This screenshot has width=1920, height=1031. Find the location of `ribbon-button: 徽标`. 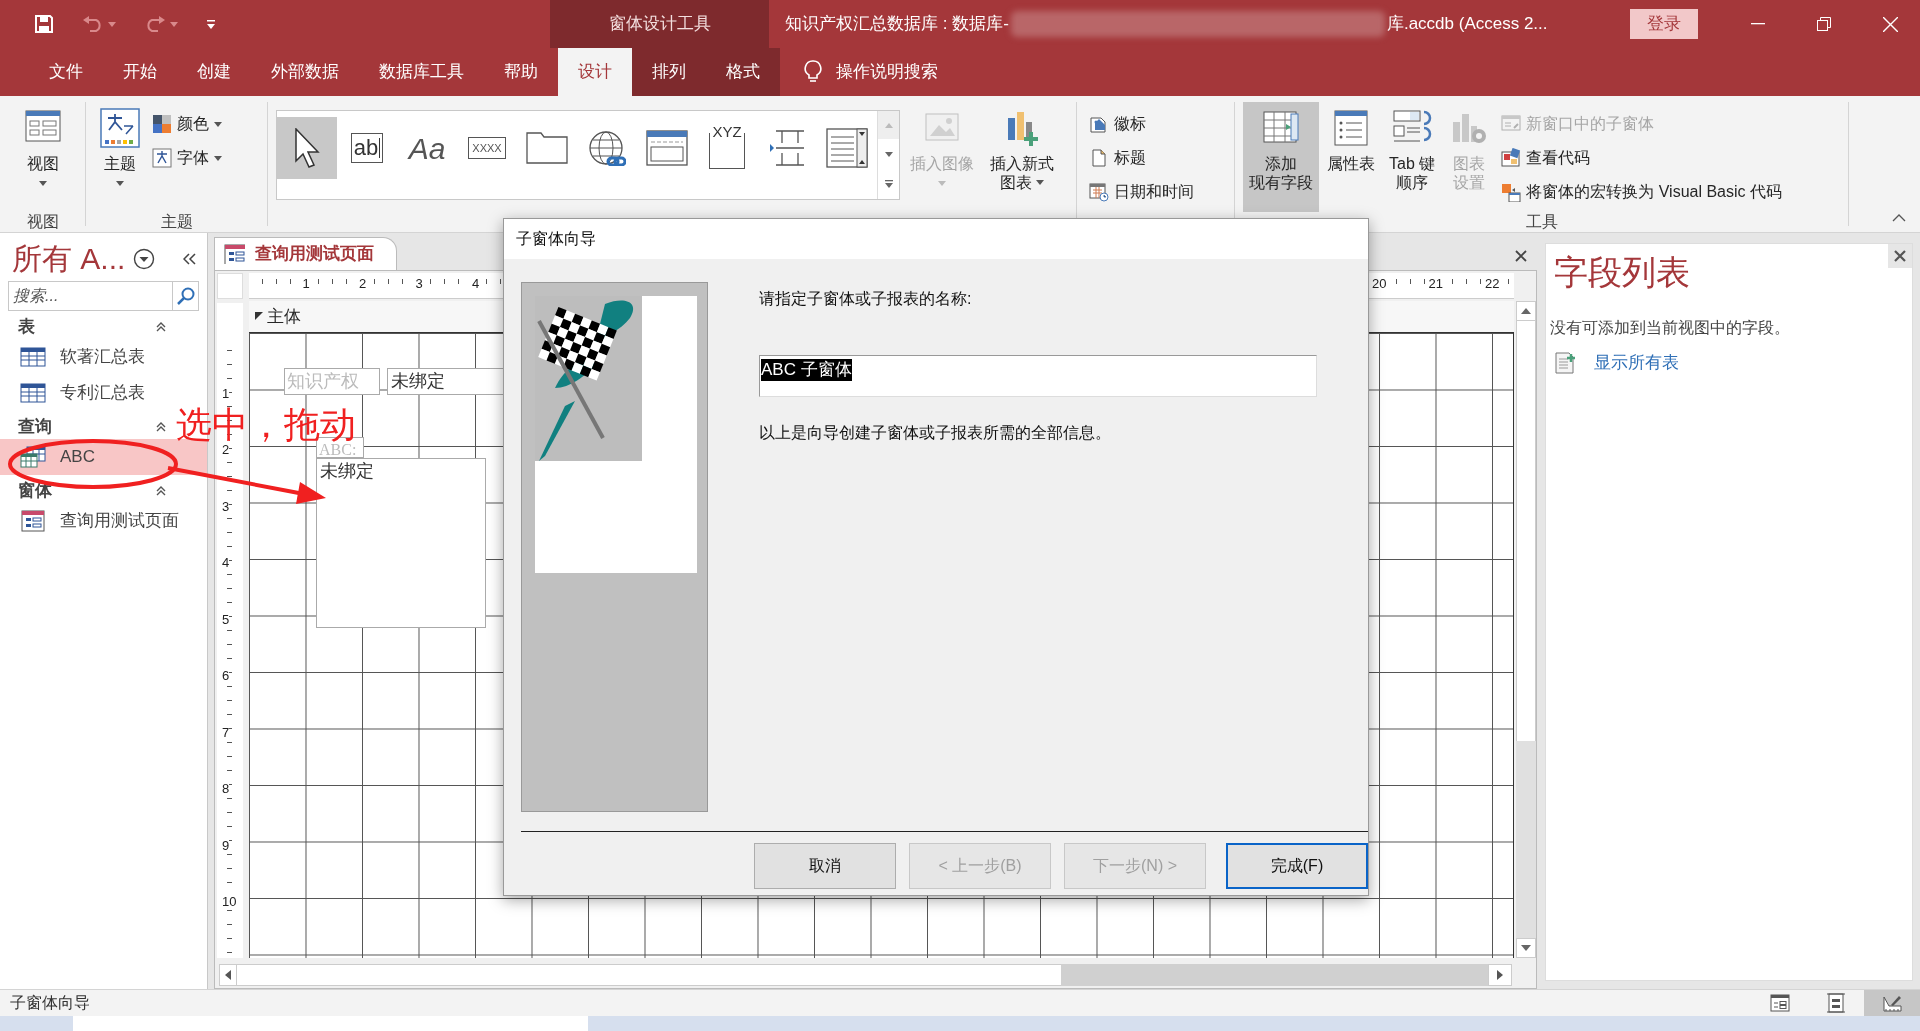

ribbon-button: 徽标 is located at coordinates (1141, 124).